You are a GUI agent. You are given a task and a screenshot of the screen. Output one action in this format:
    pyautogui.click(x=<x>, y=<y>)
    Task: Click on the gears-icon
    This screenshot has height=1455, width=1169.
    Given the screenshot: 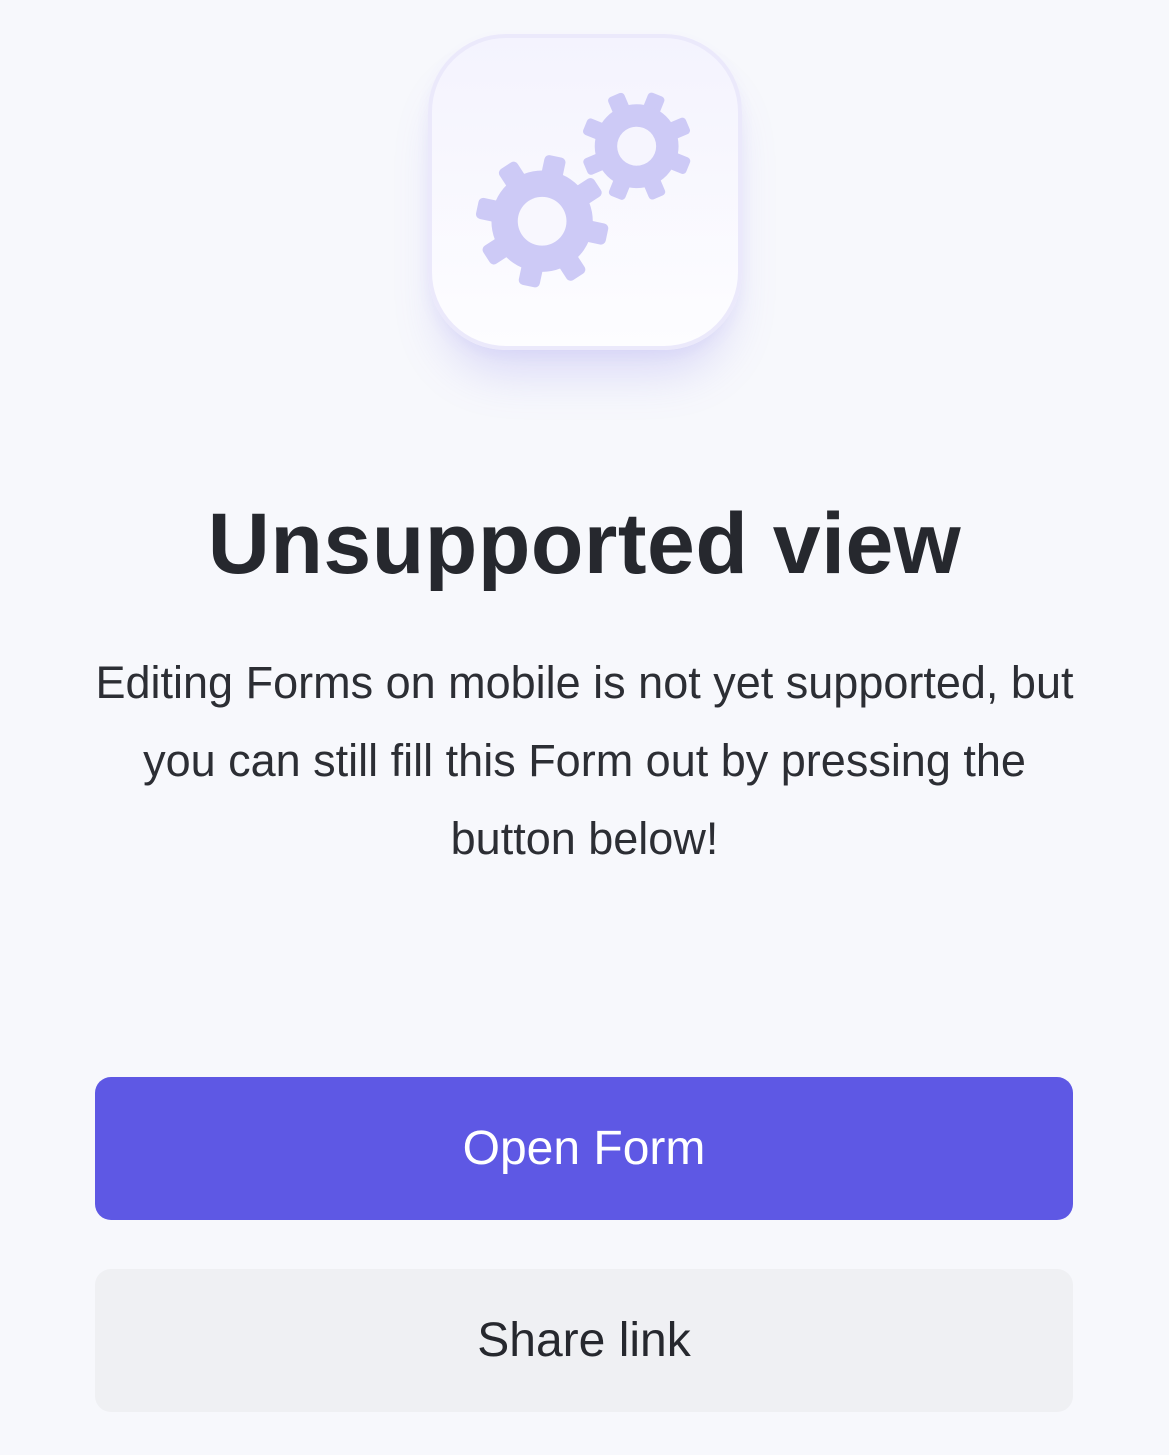 What is the action you would take?
    pyautogui.click(x=583, y=190)
    